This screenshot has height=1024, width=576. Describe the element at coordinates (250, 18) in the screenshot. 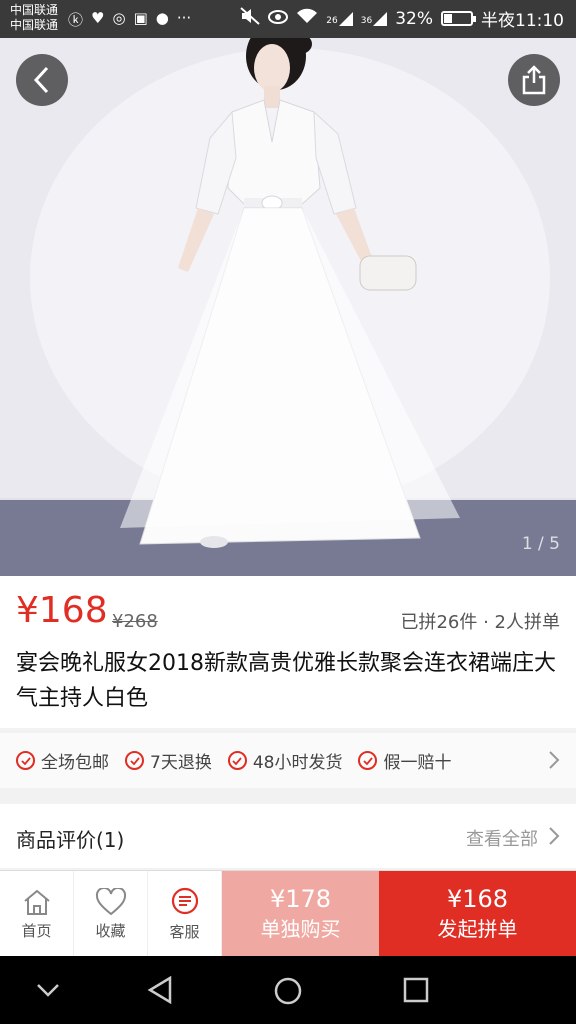

I see `mute-icon` at that location.